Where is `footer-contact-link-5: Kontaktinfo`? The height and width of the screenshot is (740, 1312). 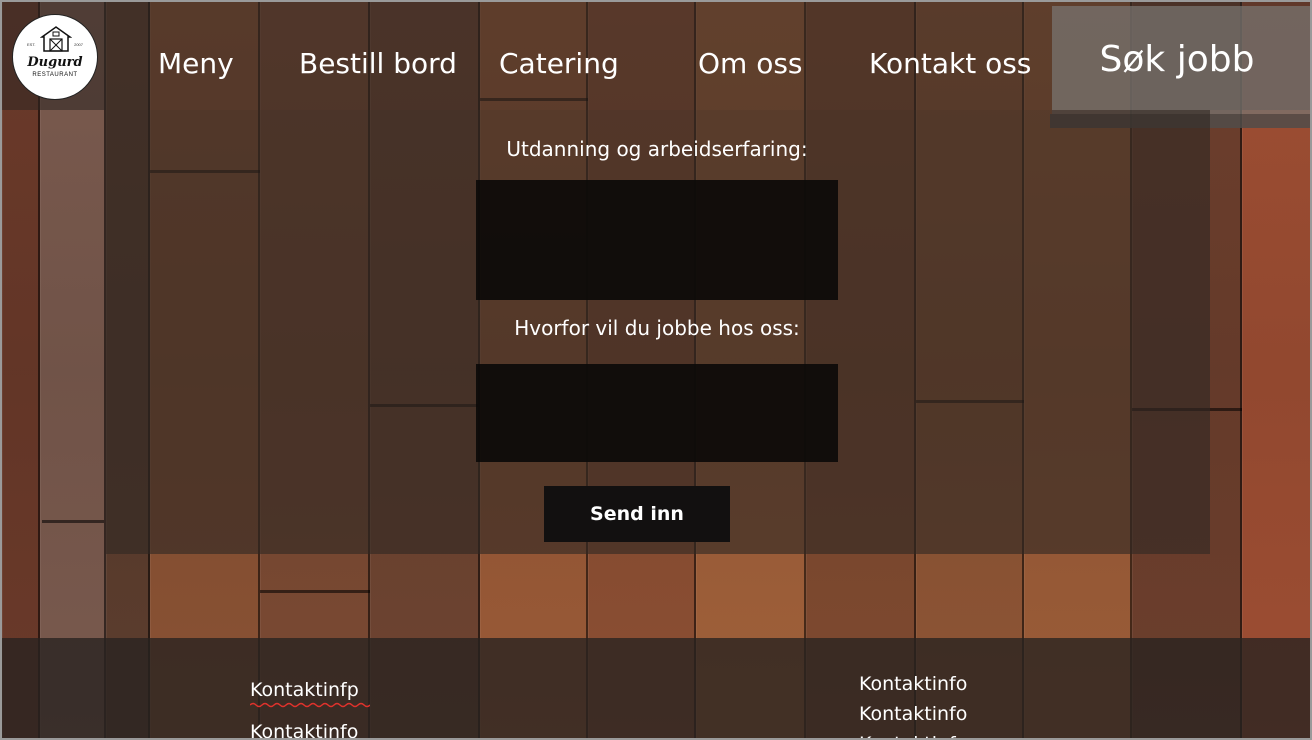 footer-contact-link-5: Kontaktinfo is located at coordinates (913, 734).